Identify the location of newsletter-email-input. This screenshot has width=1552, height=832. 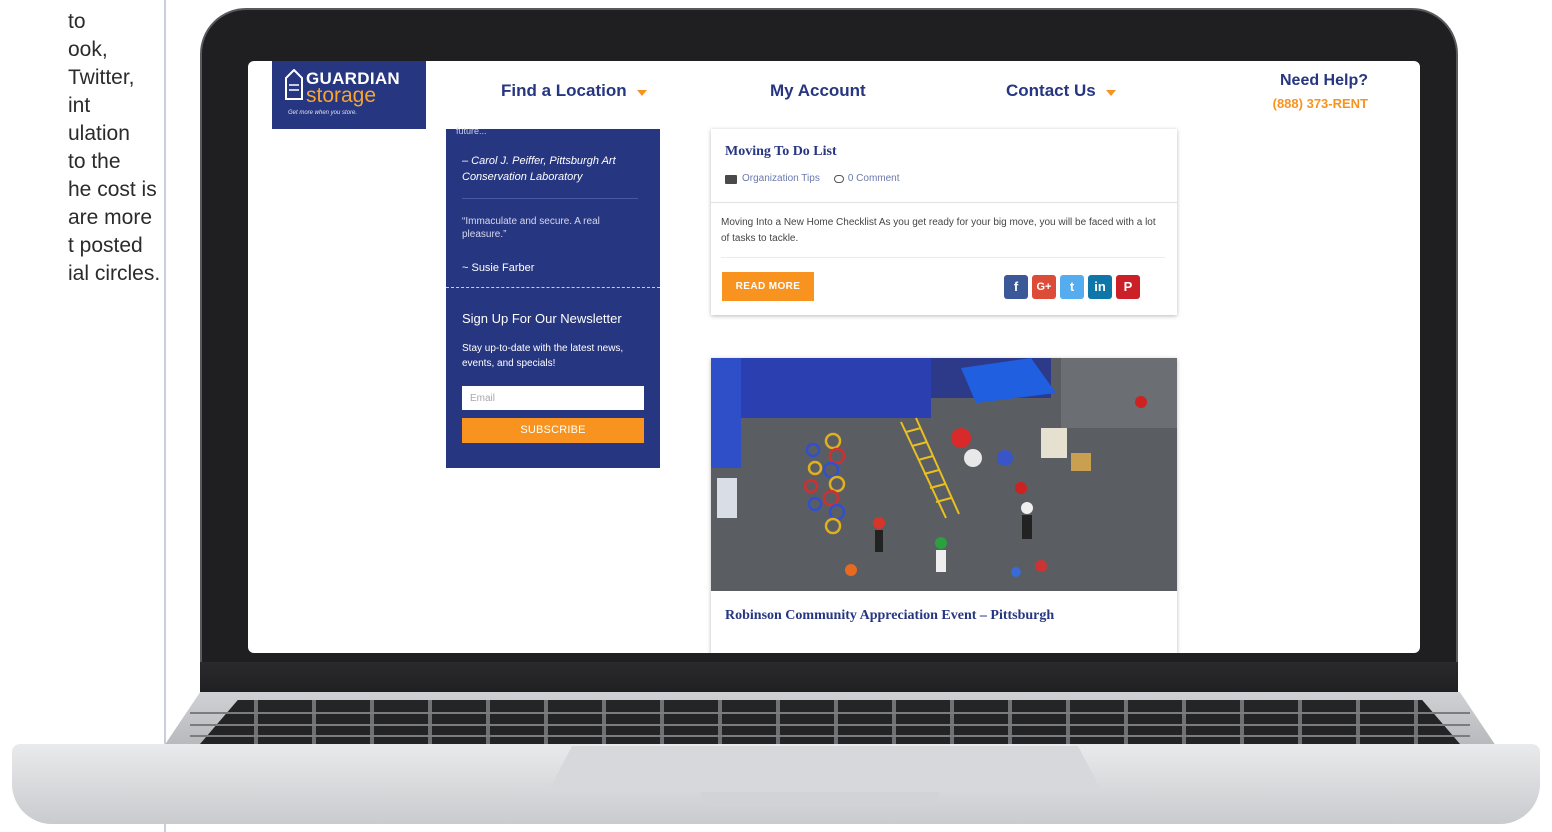
(553, 398).